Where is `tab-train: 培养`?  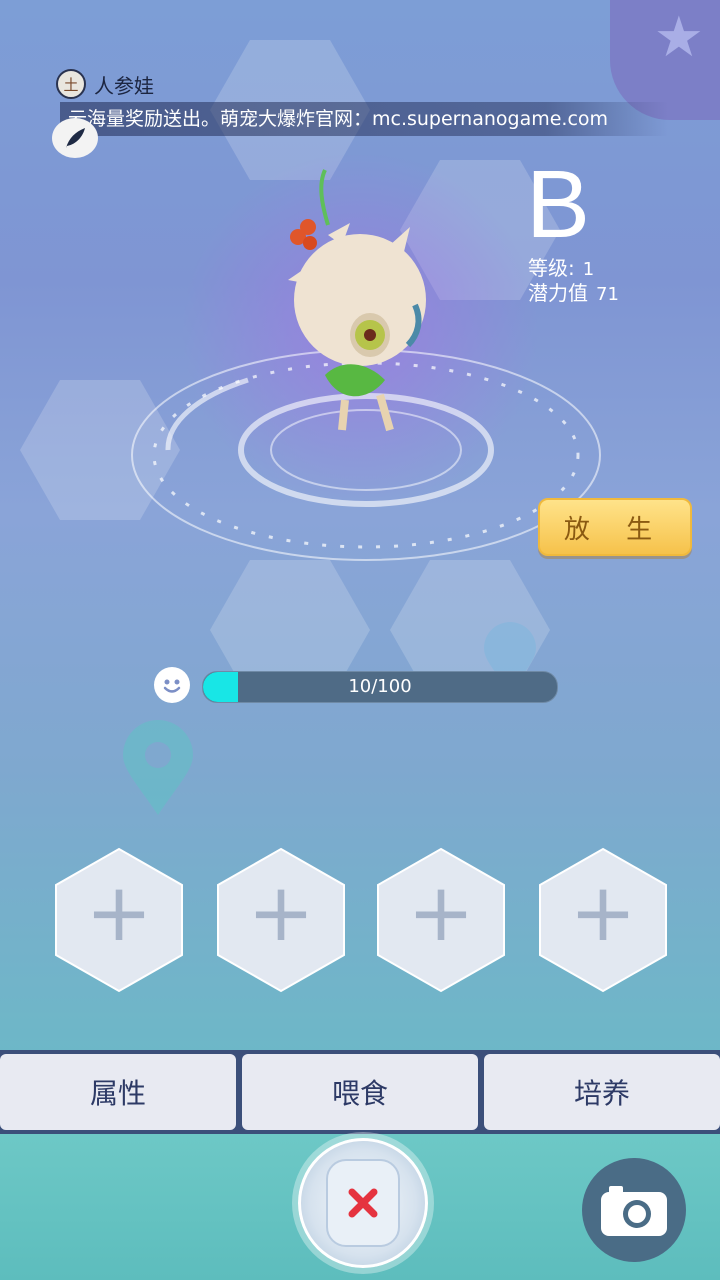
tab-train: 培养 is located at coordinates (602, 1092).